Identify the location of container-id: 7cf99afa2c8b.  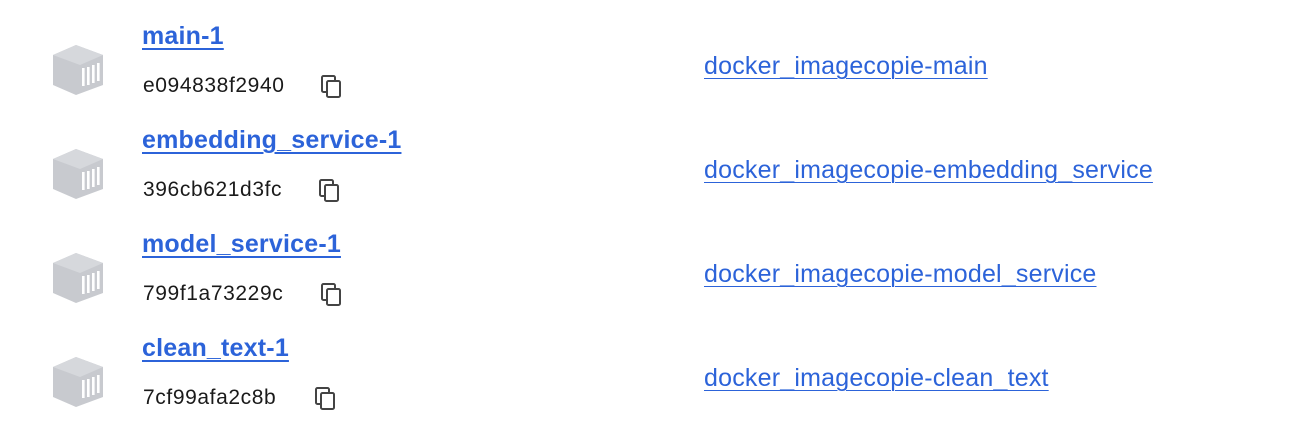
(210, 397).